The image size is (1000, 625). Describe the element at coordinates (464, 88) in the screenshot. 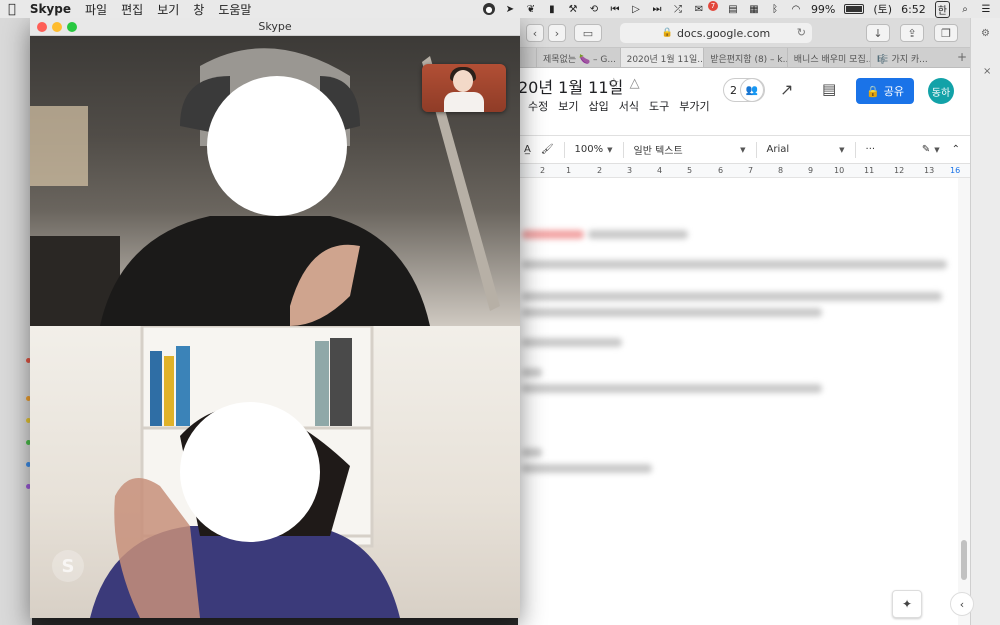

I see `self-view-thumbnail` at that location.